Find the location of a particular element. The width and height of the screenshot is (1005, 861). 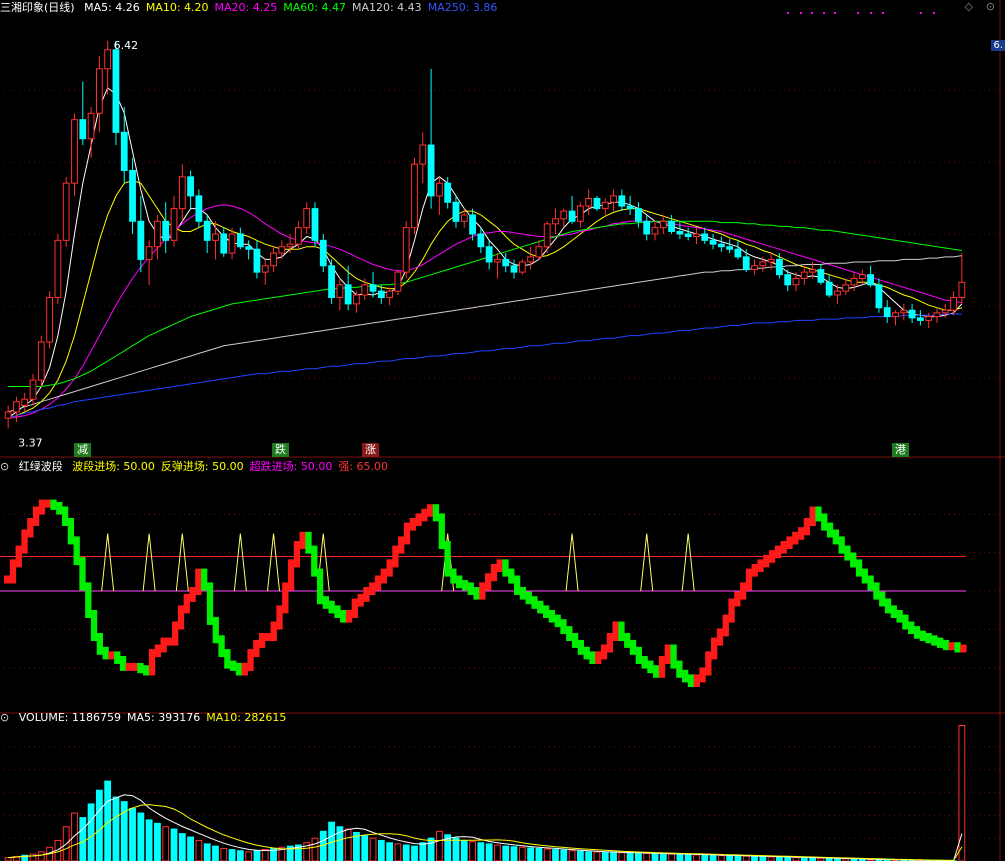

indicator-legend-label: 超跌进场: 50.00 is located at coordinates (291, 466).